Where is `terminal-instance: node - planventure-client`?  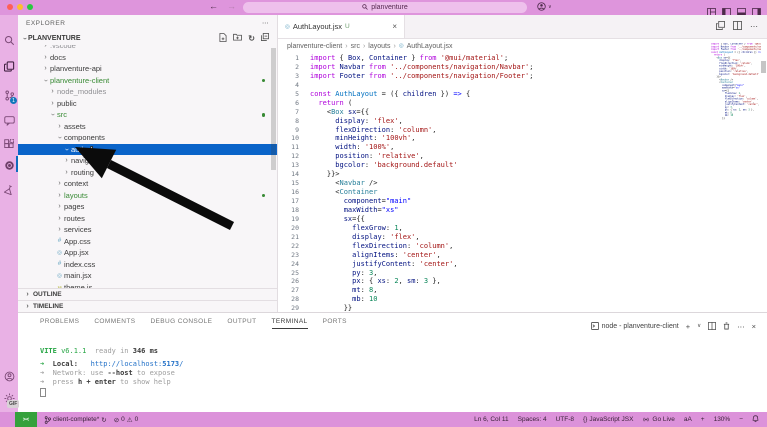
terminal-instance: node - planventure-client is located at coordinates (634, 326).